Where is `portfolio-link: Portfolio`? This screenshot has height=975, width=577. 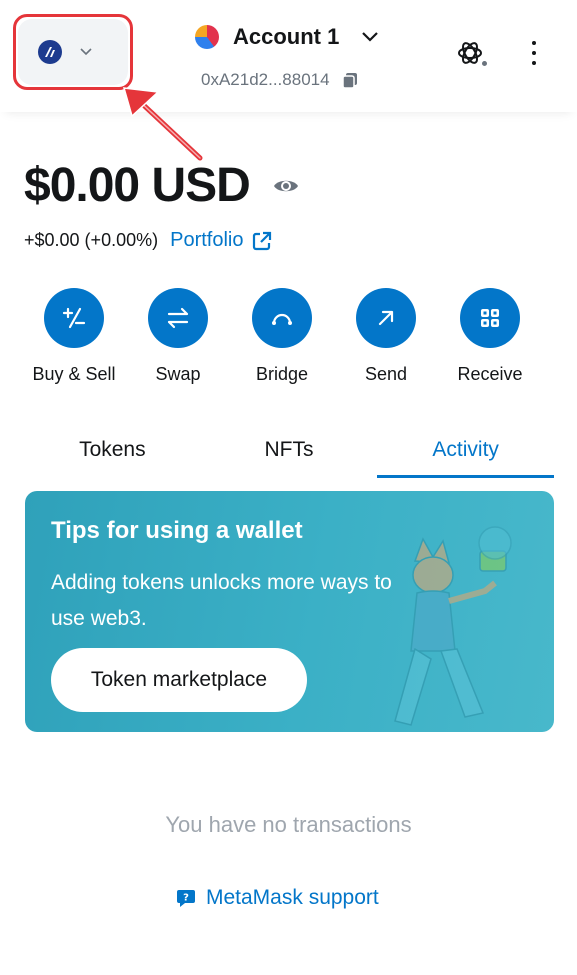
portfolio-link: Portfolio is located at coordinates (221, 240).